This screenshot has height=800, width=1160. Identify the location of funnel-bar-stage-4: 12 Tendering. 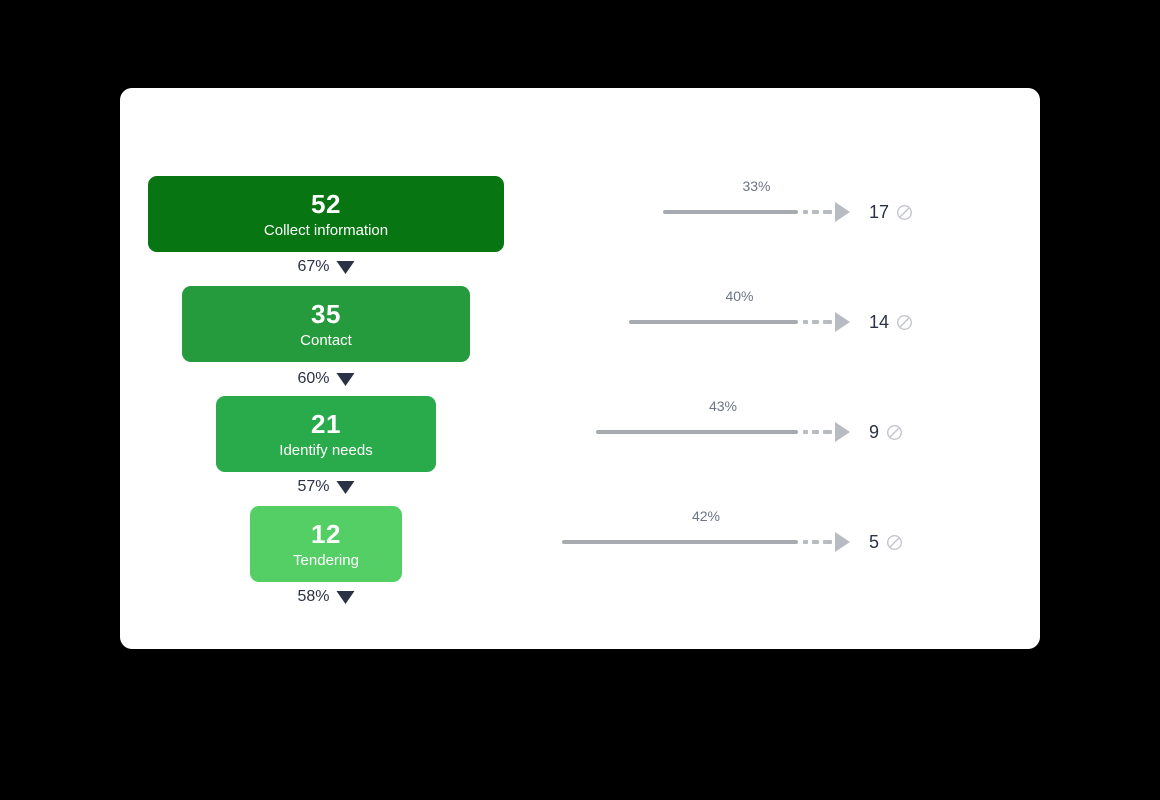
(326, 544).